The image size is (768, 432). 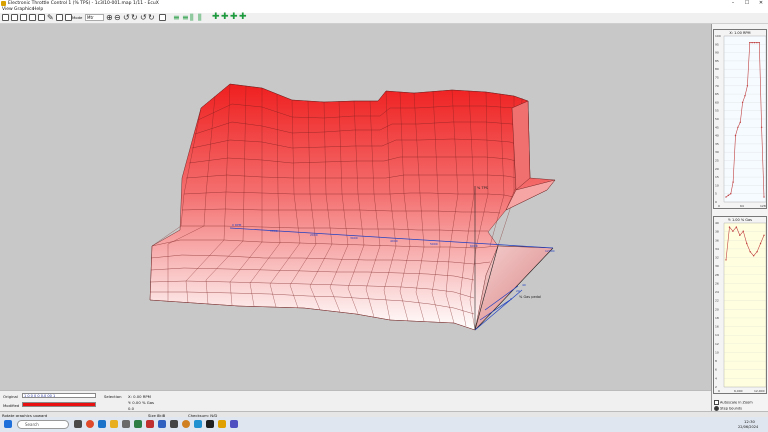 What do you see at coordinates (77, 17) in the screenshot?
I see `mode-label: Mode` at bounding box center [77, 17].